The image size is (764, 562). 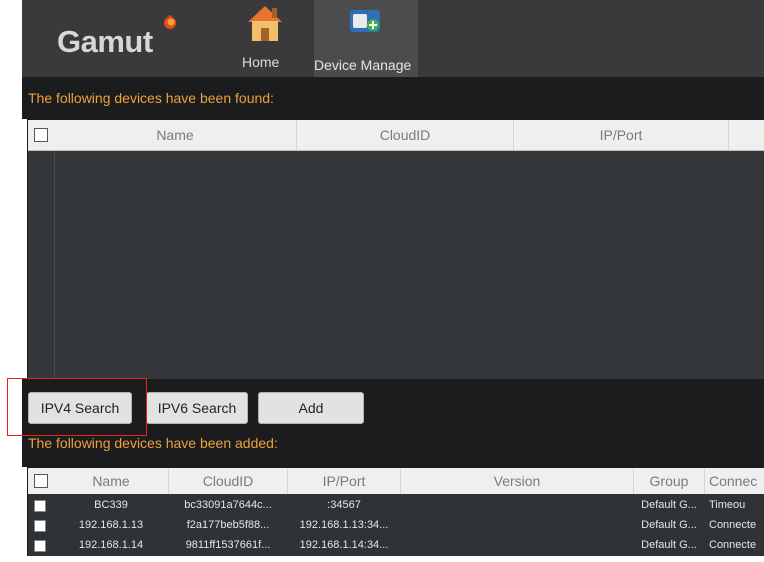 What do you see at coordinates (405, 135) in the screenshot?
I see `found-col-cloudid: CloudID` at bounding box center [405, 135].